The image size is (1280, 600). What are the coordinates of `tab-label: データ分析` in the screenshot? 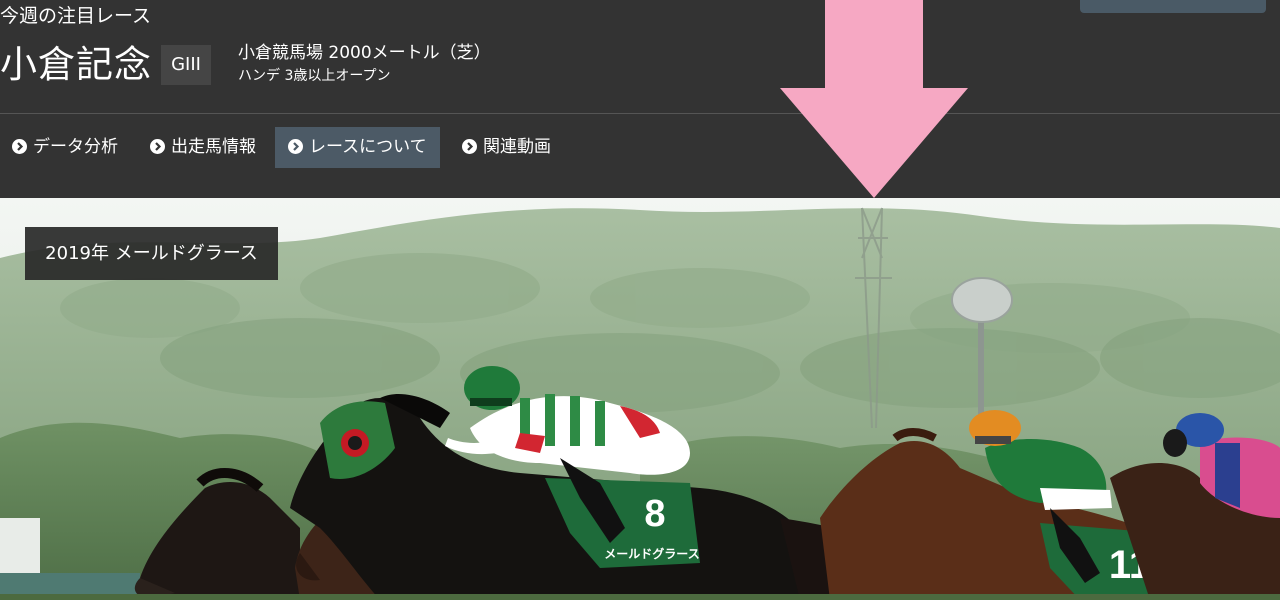 It's located at (75, 147).